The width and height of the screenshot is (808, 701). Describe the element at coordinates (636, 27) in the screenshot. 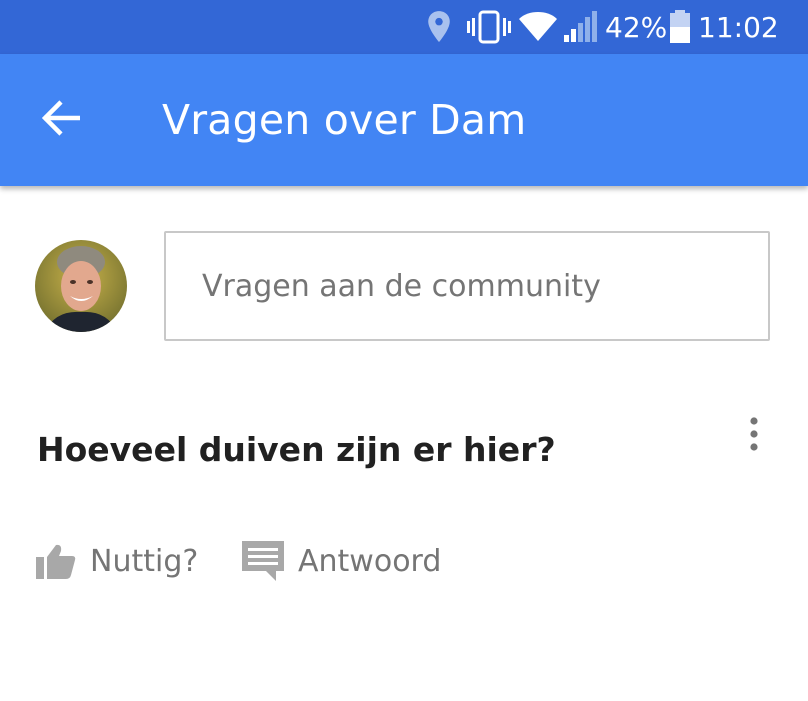

I see `battery-percent: 42%` at that location.